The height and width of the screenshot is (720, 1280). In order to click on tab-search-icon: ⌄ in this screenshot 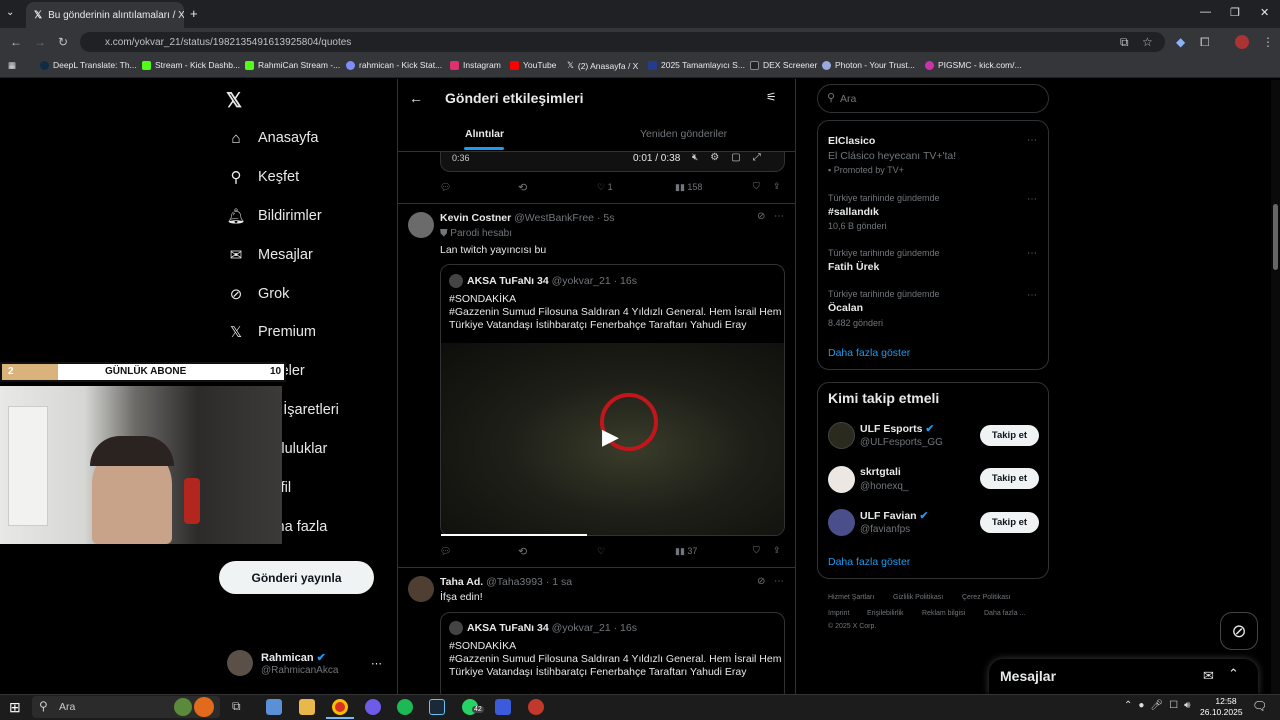, I will do `click(10, 12)`.